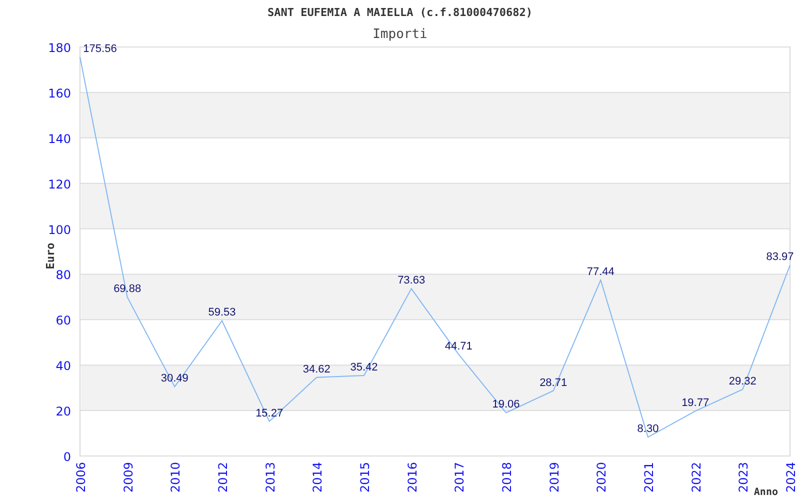 This screenshot has width=800, height=500. I want to click on chart-title: SANT EUFEMIA A MAIELLA (c.f.81000470682), so click(400, 12).